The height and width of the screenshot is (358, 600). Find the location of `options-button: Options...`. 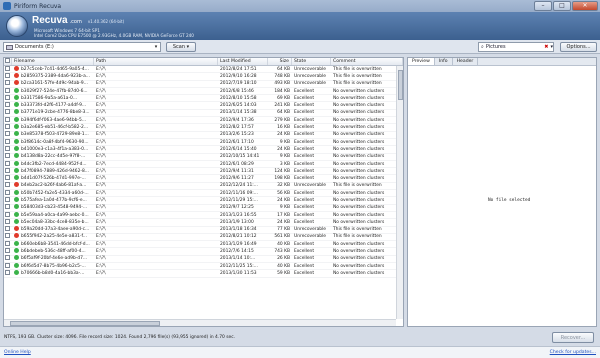

options-button: Options... is located at coordinates (578, 47).